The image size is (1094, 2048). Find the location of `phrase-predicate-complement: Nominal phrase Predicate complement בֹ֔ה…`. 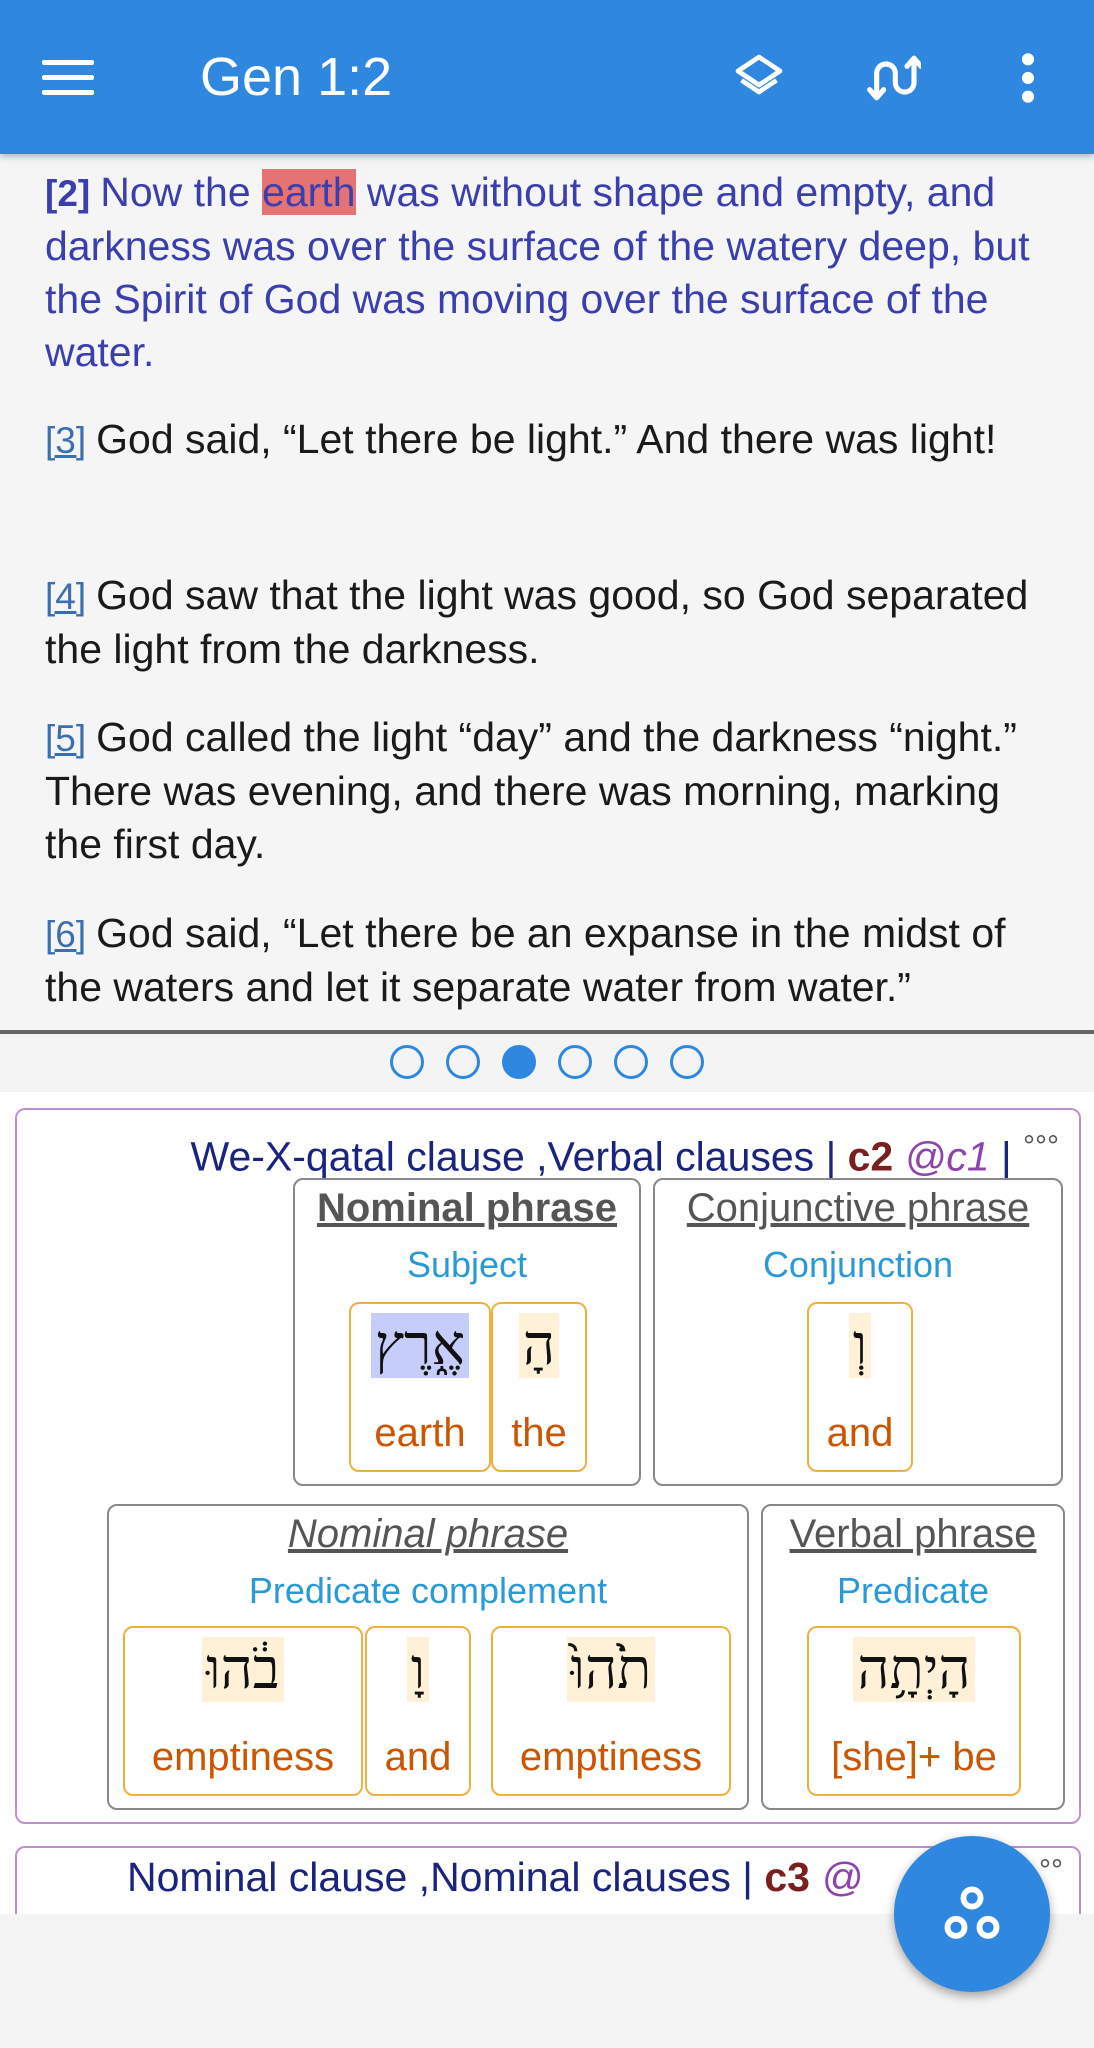

phrase-predicate-complement: Nominal phrase Predicate complement בֹ֔ה… is located at coordinates (428, 1657).